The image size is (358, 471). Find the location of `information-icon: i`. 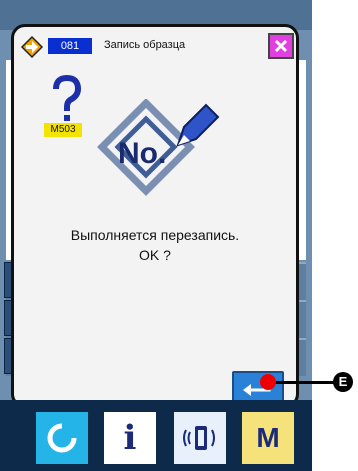

information-icon: i is located at coordinates (130, 438).